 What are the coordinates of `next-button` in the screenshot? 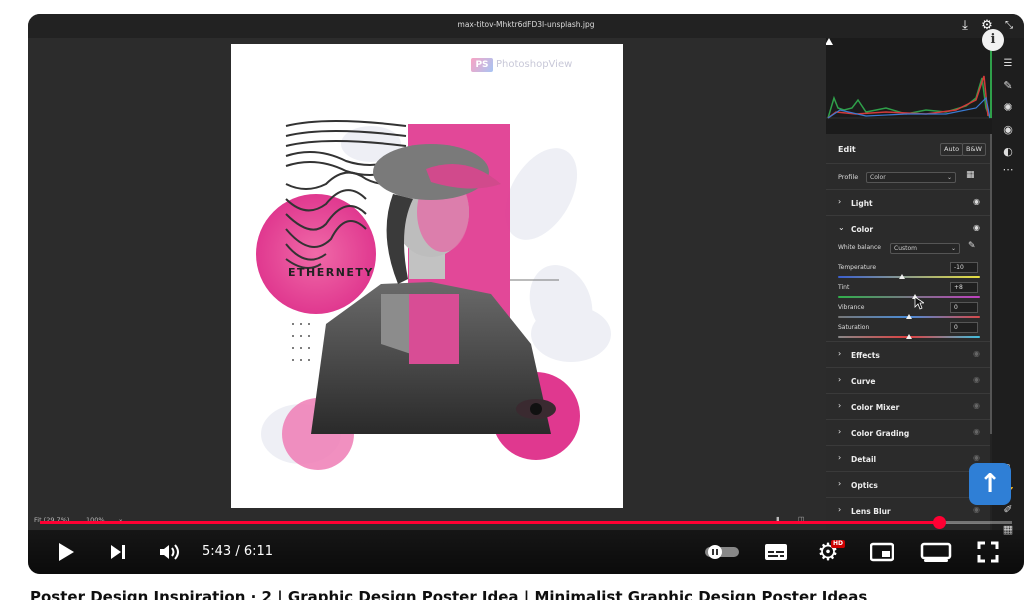 It's located at (118, 552).